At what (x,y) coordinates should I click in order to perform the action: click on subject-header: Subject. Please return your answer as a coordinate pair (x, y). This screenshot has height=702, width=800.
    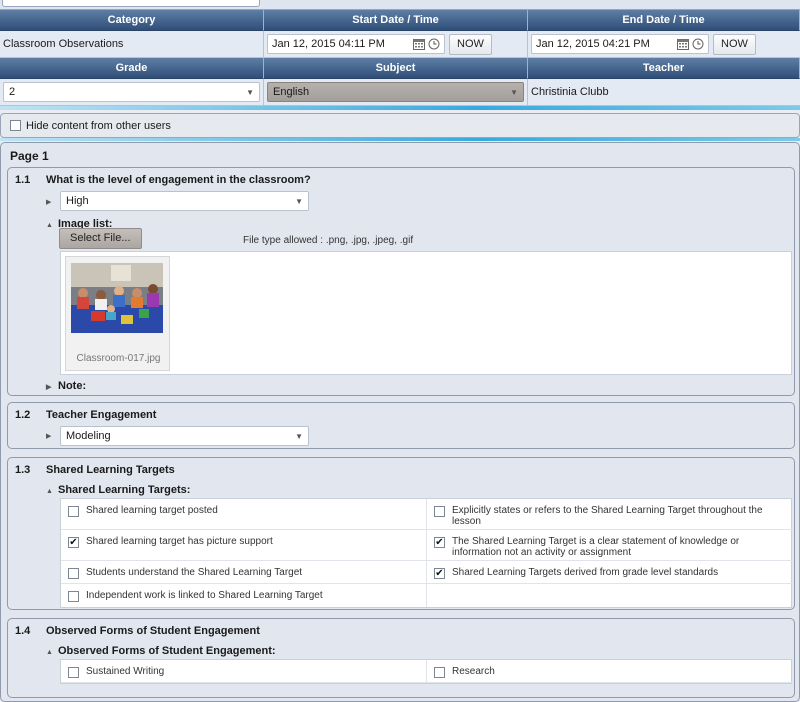
    Looking at the image, I should click on (396, 68).